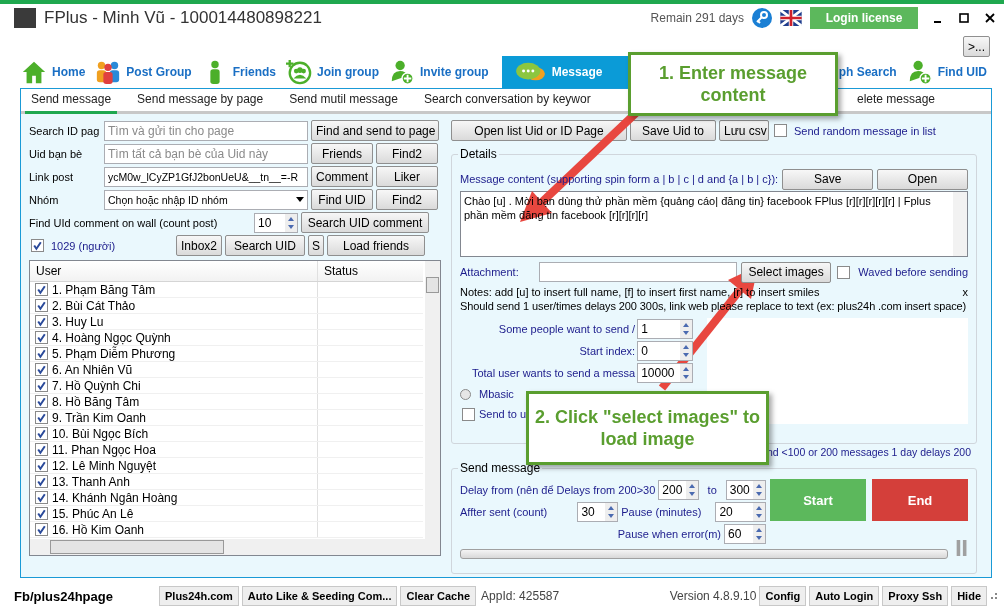 Image resolution: width=1004 pixels, height=612 pixels. What do you see at coordinates (174, 271) in the screenshot?
I see `column-header: User` at bounding box center [174, 271].